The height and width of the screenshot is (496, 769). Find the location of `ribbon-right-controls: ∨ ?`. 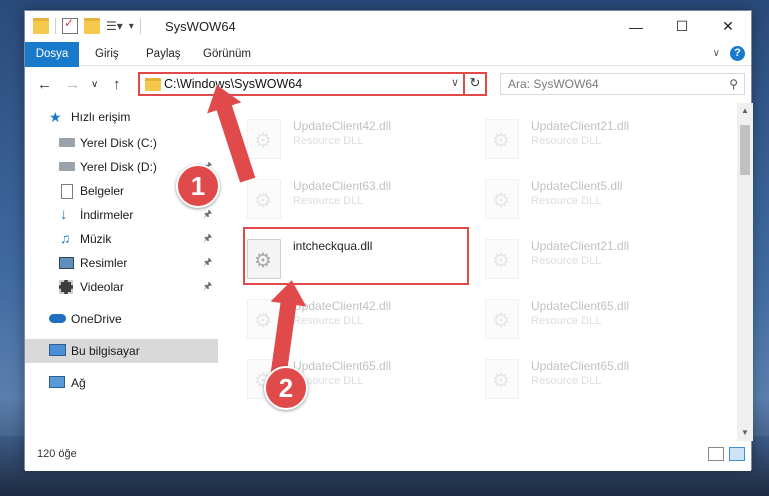

ribbon-right-controls: ∨ ? is located at coordinates (729, 53).